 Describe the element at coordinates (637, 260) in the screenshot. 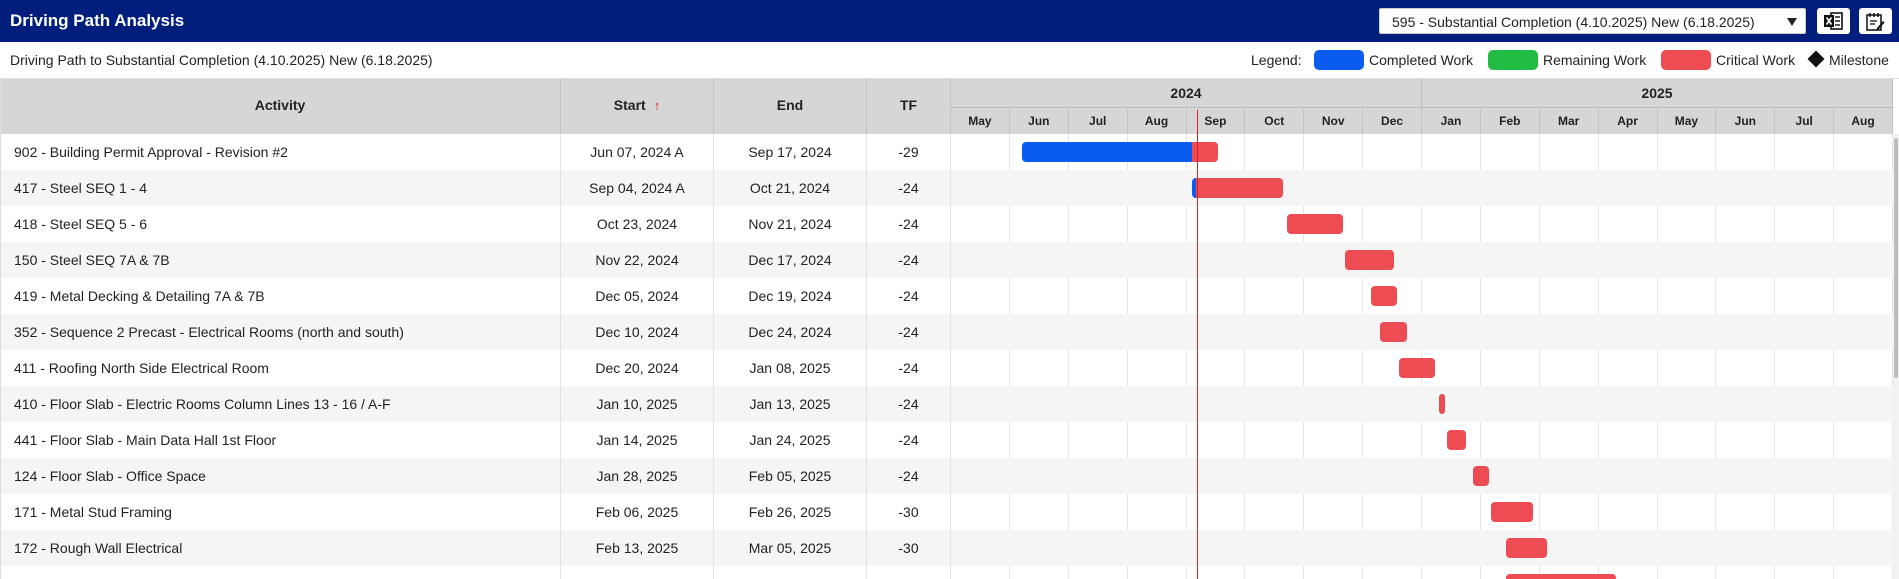

I see `start-date-cell: Nov 22, 2024` at that location.